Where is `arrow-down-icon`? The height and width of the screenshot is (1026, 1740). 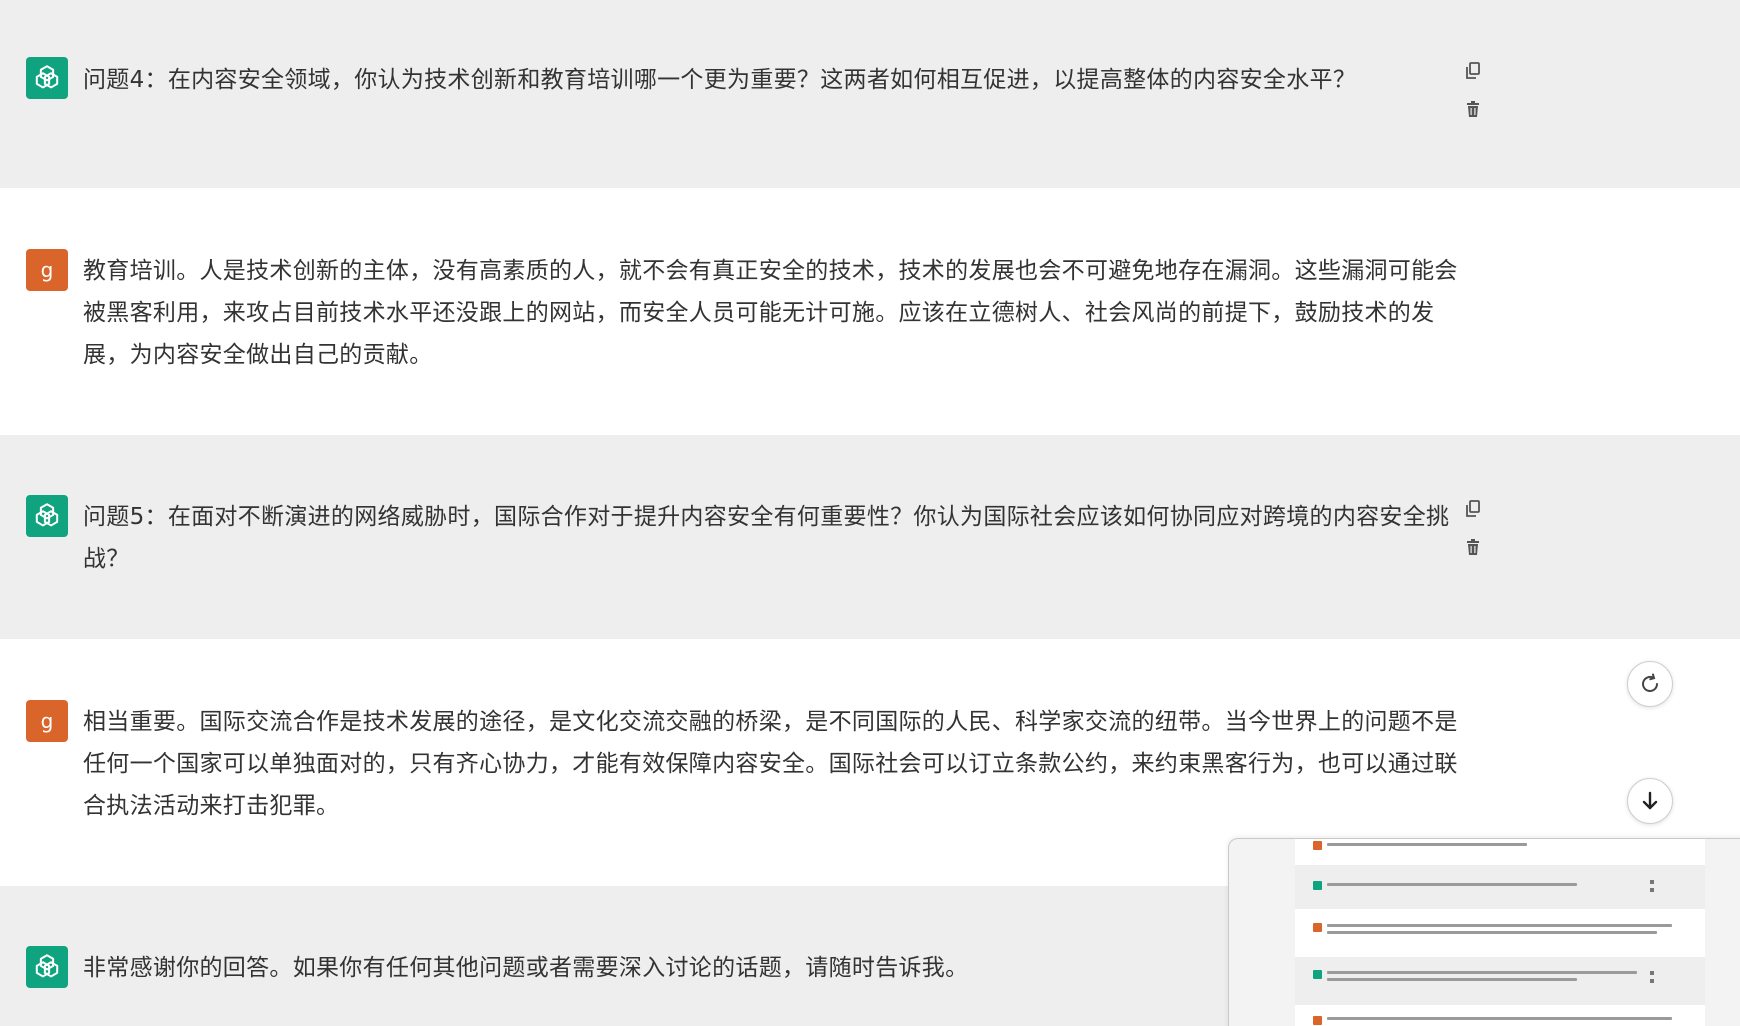 arrow-down-icon is located at coordinates (1650, 800).